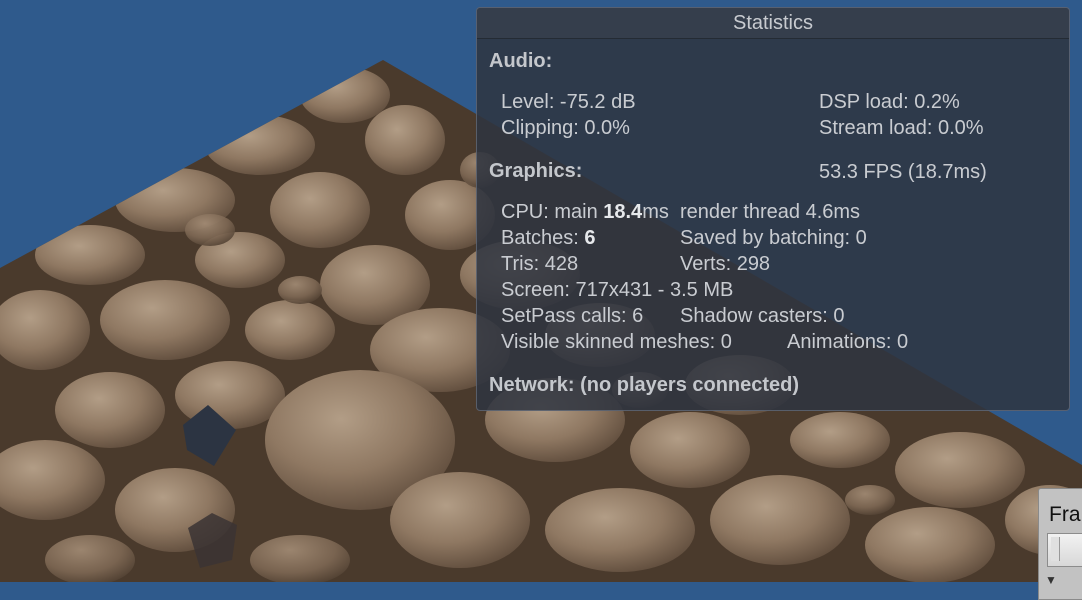 Image resolution: width=1082 pixels, height=600 pixels. What do you see at coordinates (536, 171) in the screenshot?
I see `graphics-heading: Graphics:` at bounding box center [536, 171].